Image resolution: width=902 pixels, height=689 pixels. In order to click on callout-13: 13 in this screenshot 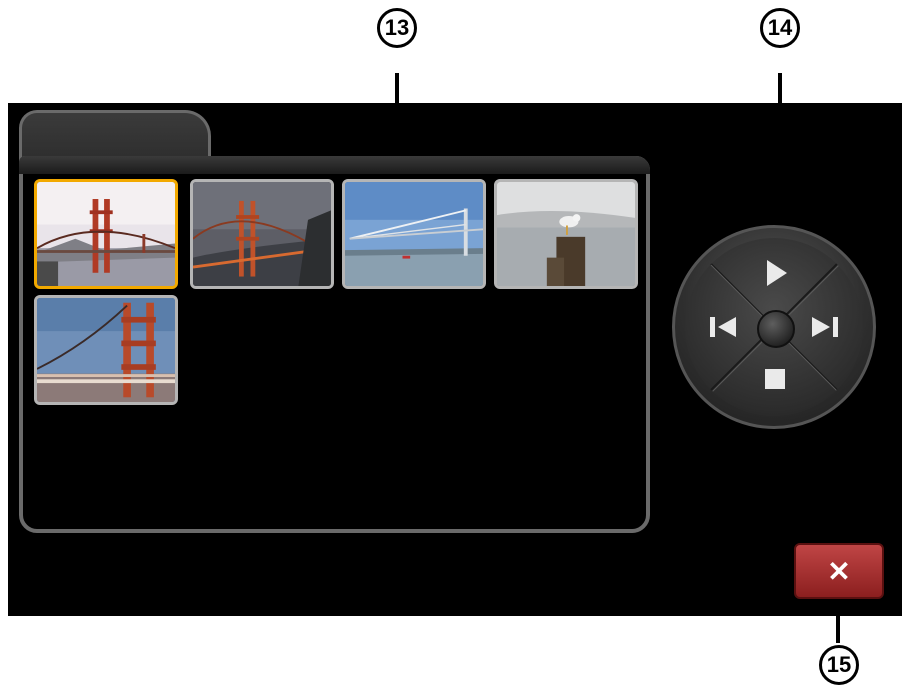, I will do `click(397, 28)`.